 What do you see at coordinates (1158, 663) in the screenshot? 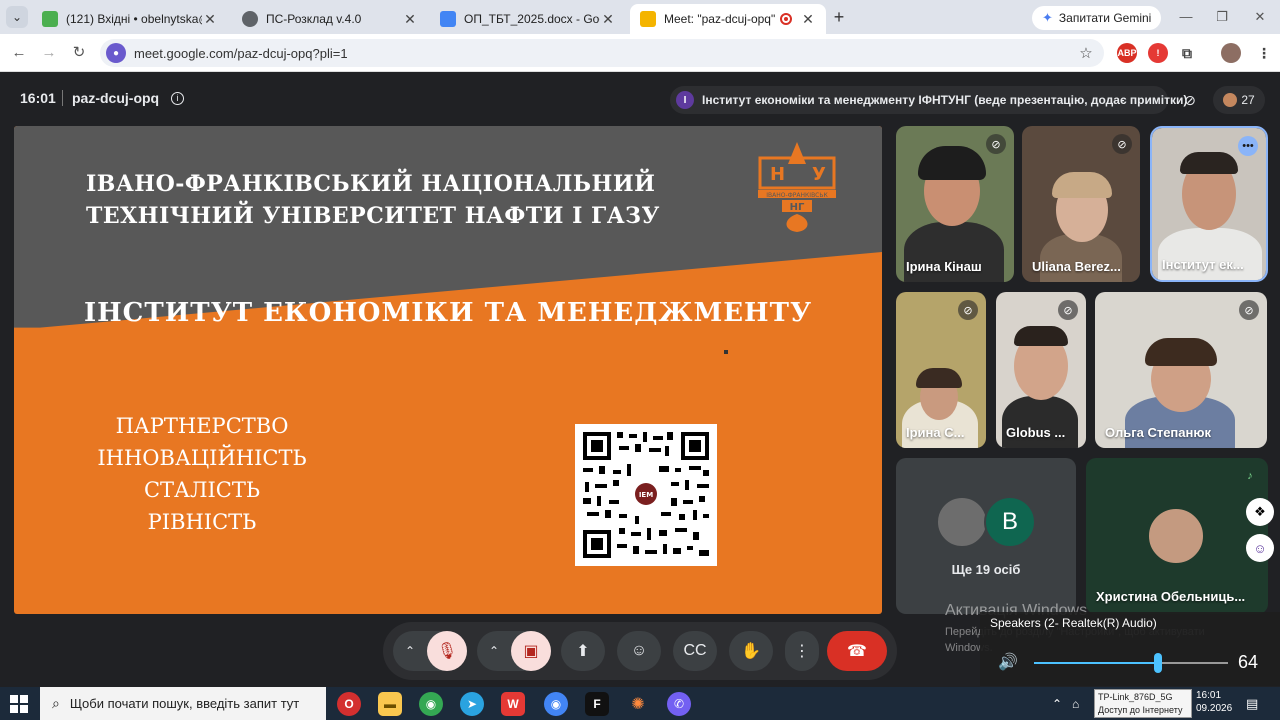
I see `volume-slider-thumb` at bounding box center [1158, 663].